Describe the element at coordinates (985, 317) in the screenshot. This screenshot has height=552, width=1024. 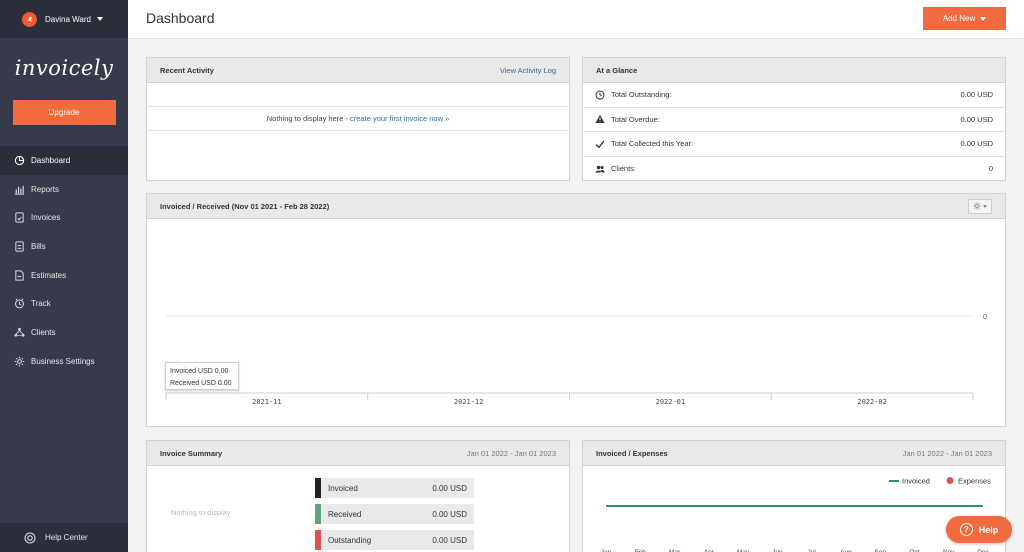
I see `y-tick-label: 0` at that location.